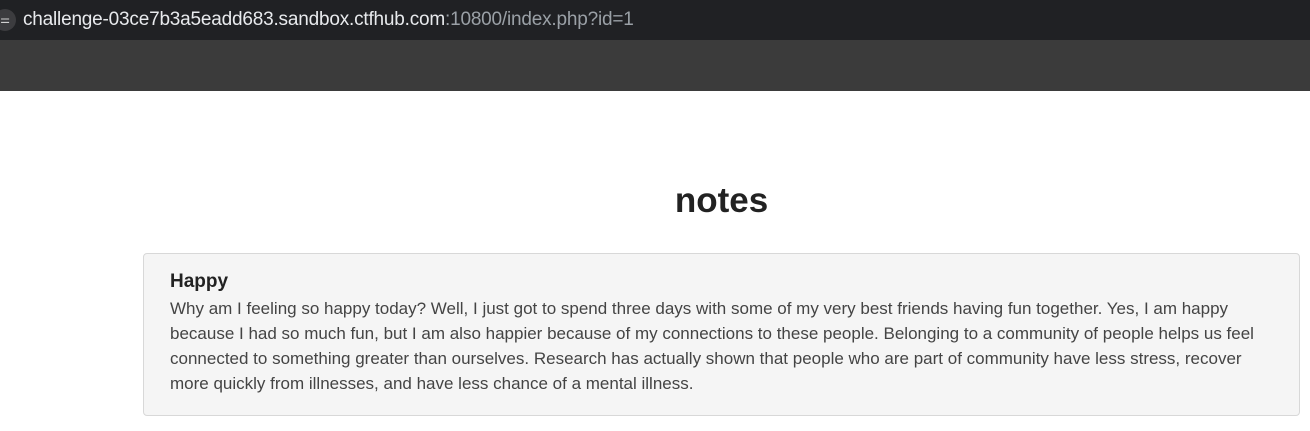 This screenshot has width=1310, height=431. What do you see at coordinates (721, 200) in the screenshot?
I see `page-title: notes` at bounding box center [721, 200].